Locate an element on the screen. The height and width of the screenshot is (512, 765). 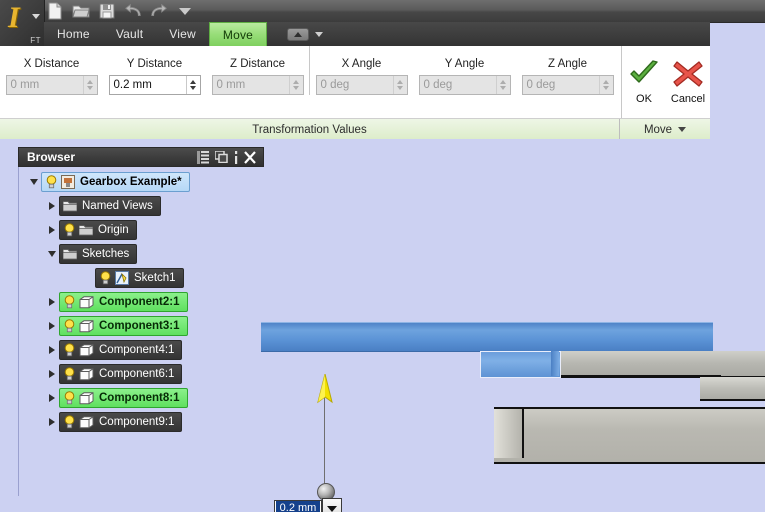
part-icon is located at coordinates (86, 301).